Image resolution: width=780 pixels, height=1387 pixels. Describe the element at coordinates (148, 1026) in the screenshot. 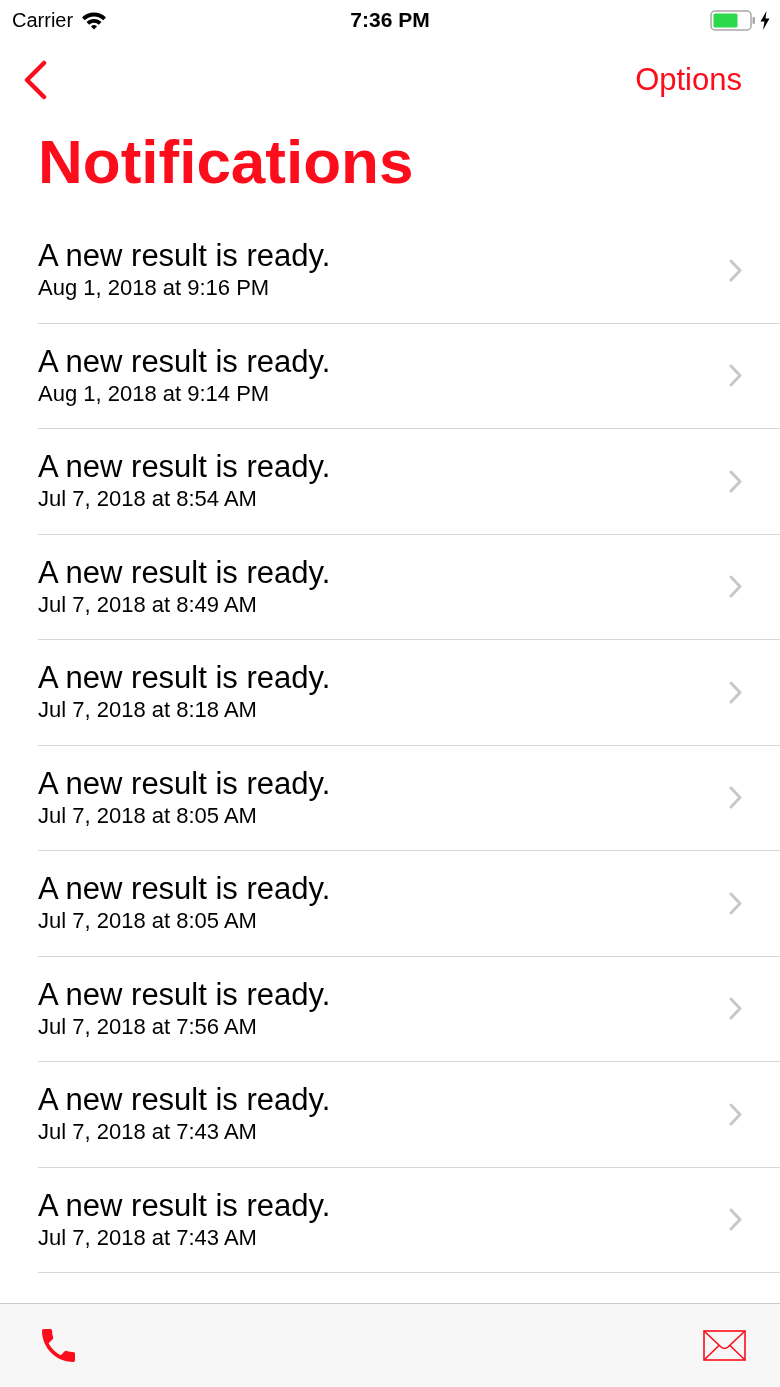

I see `notification-date: Jul 7, 2018 at 7:56 AM` at that location.